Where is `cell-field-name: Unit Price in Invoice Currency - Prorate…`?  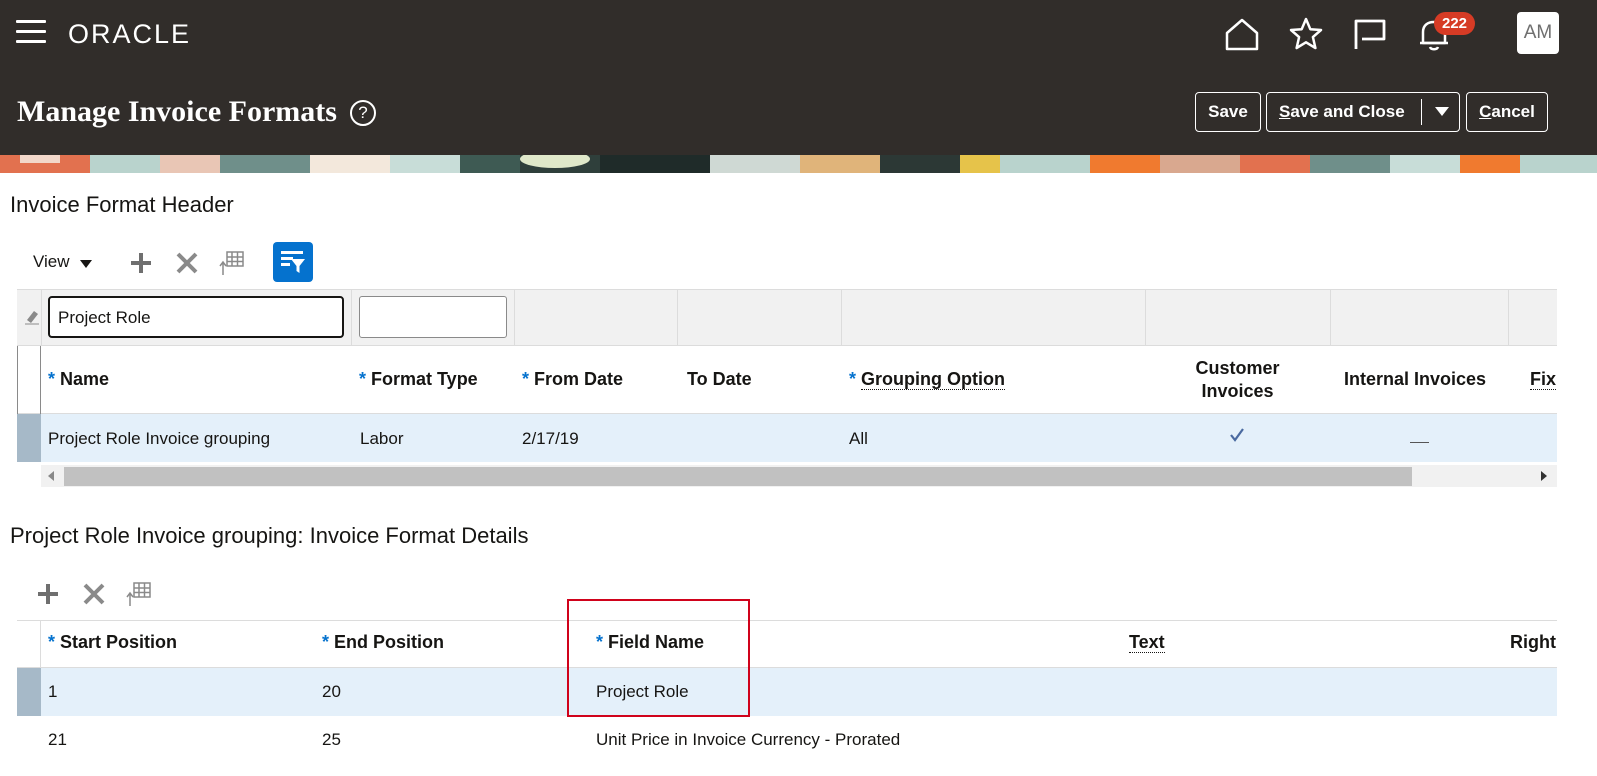 cell-field-name: Unit Price in Invoice Currency - Prorate… is located at coordinates (748, 739).